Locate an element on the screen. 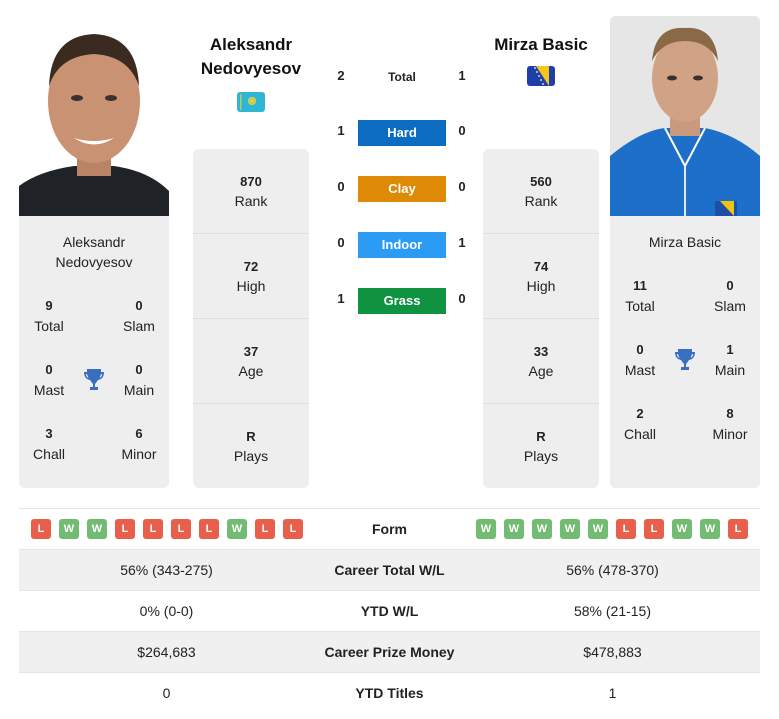 Image resolution: width=779 pixels, height=719 pixels. stat-high: 74 High is located at coordinates (541, 276).